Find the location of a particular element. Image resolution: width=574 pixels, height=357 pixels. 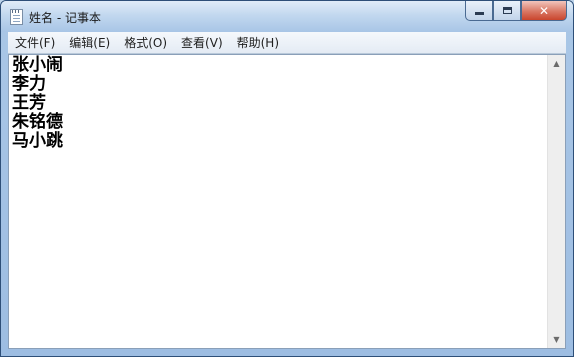

window-title: 姓名 - 记事本 is located at coordinates (65, 18).